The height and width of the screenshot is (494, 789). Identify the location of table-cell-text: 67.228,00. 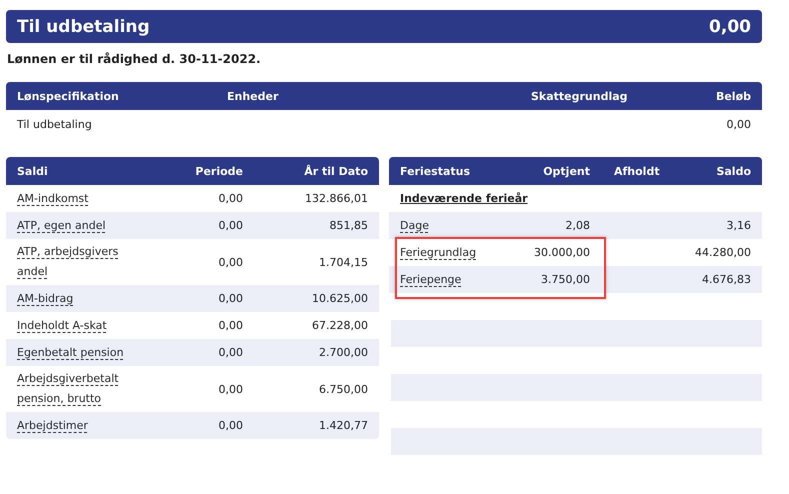
(339, 325).